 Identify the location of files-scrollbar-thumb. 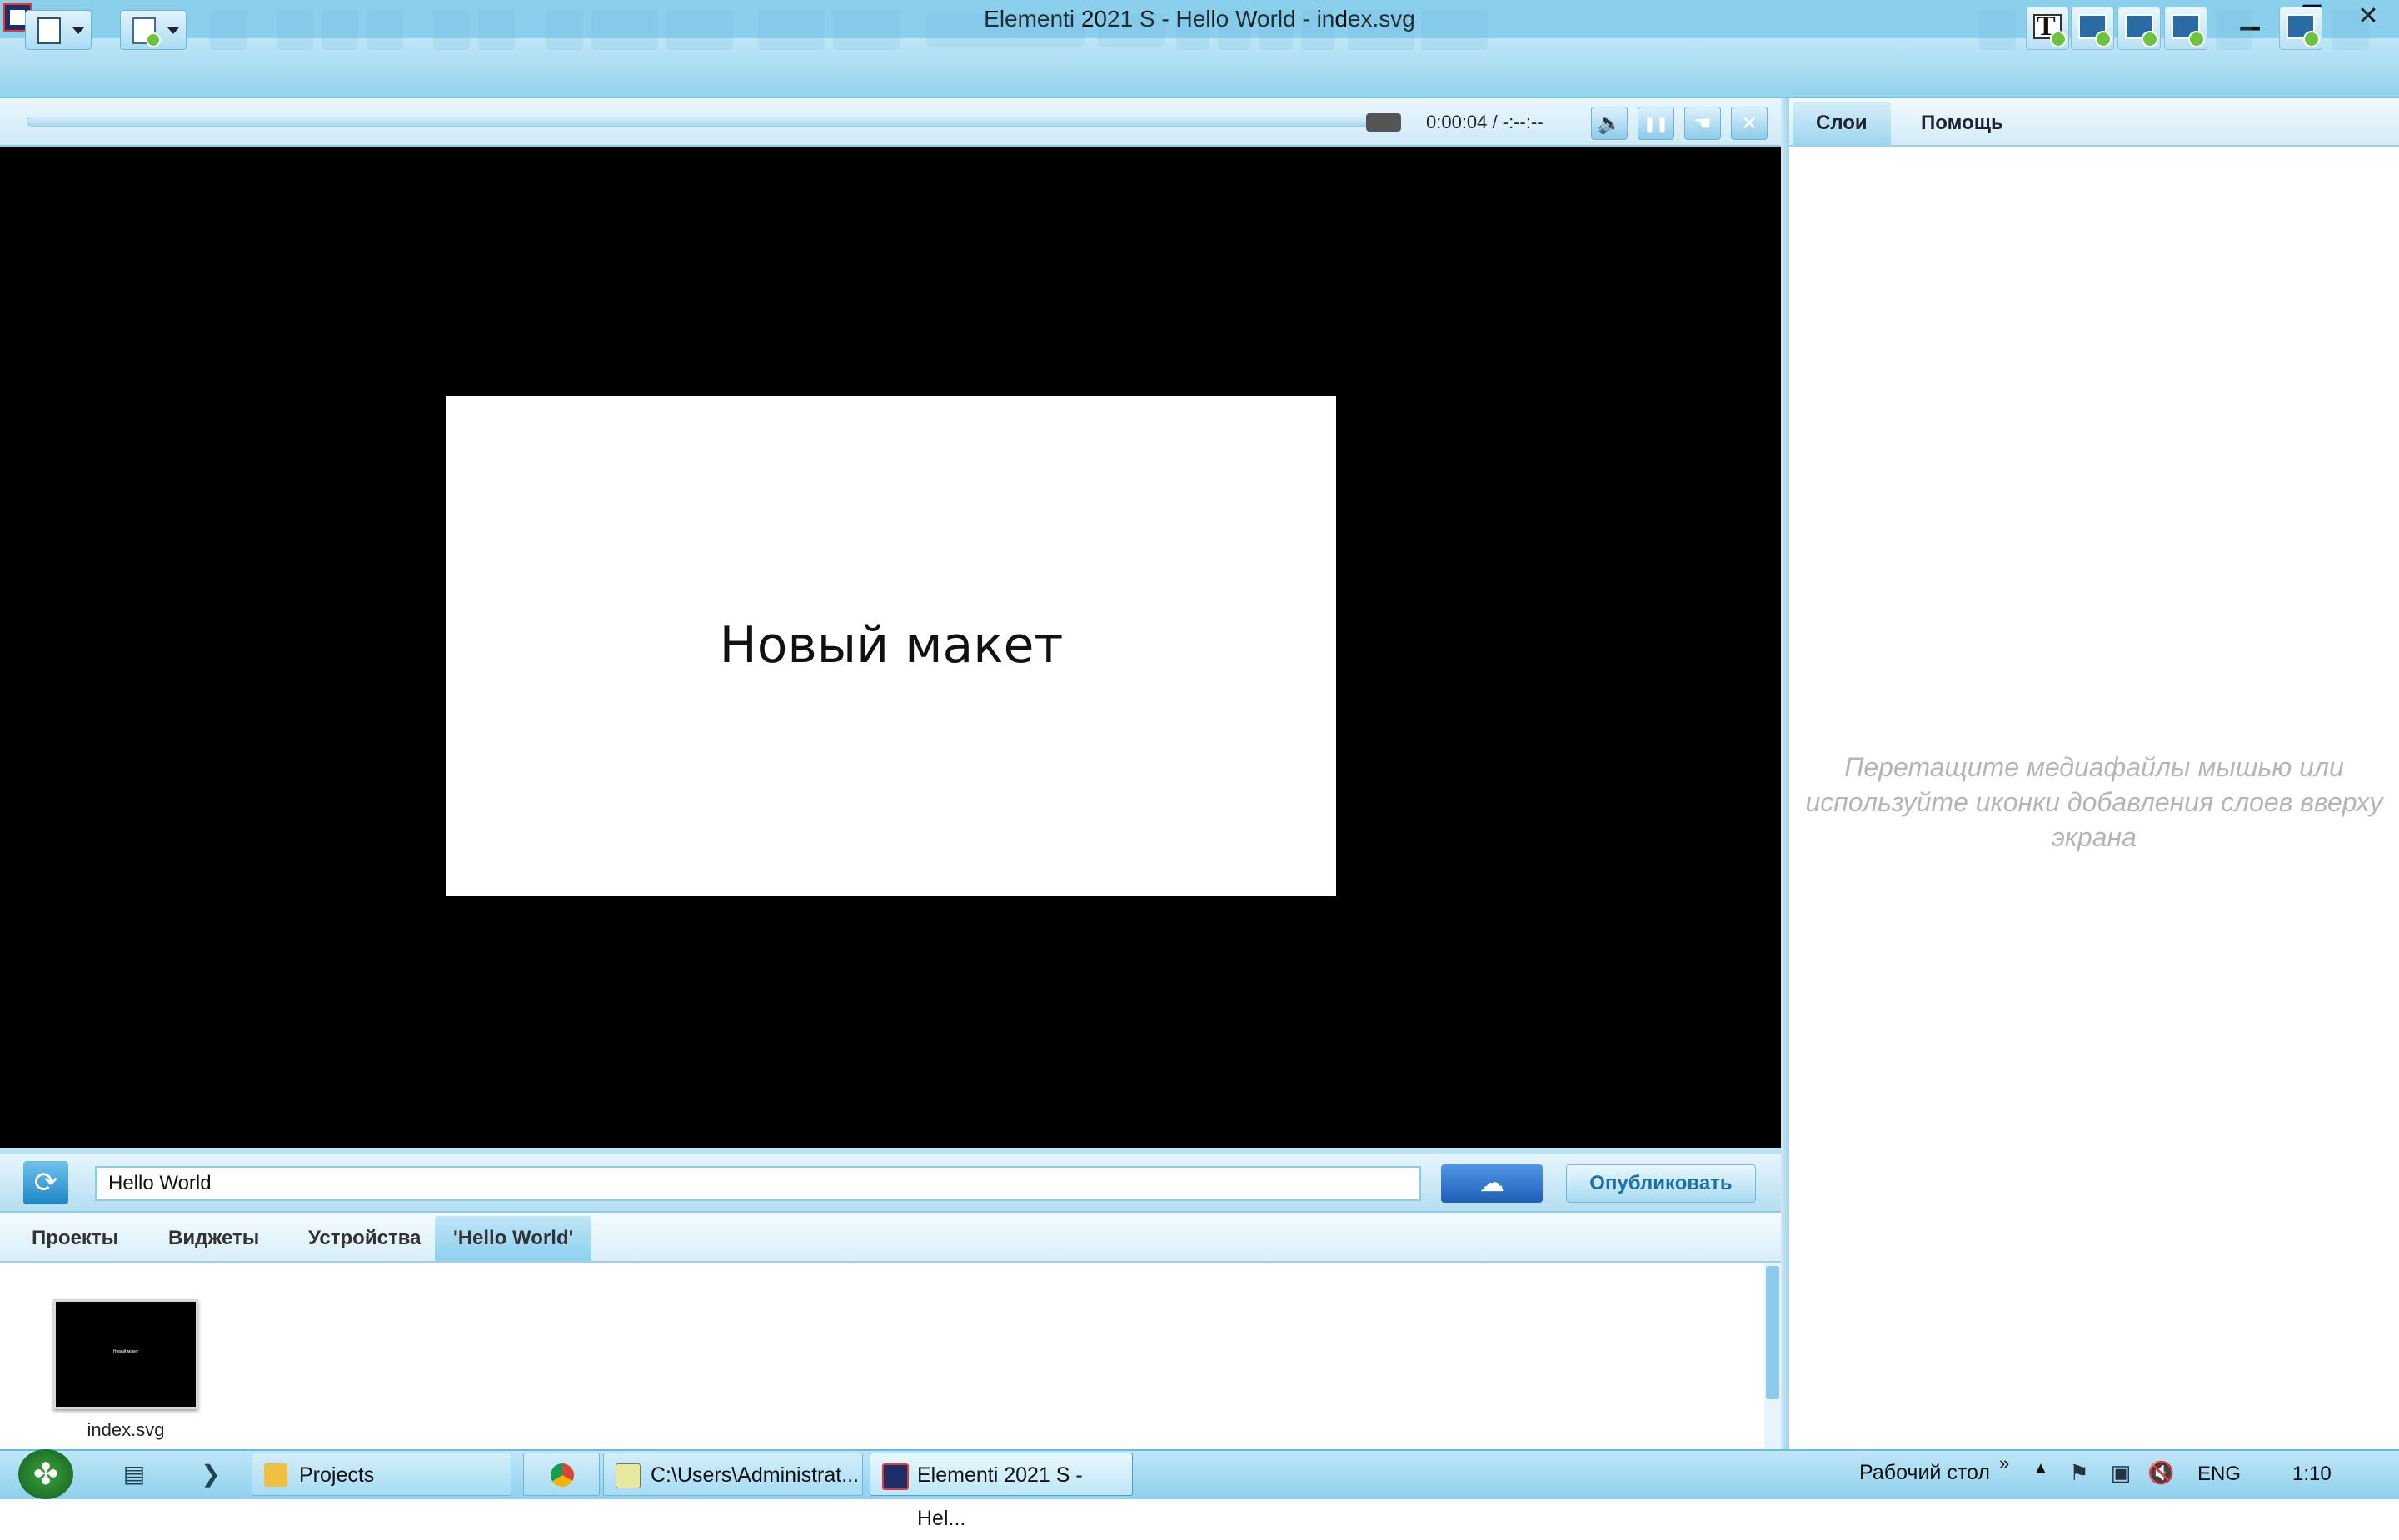
(1772, 1333).